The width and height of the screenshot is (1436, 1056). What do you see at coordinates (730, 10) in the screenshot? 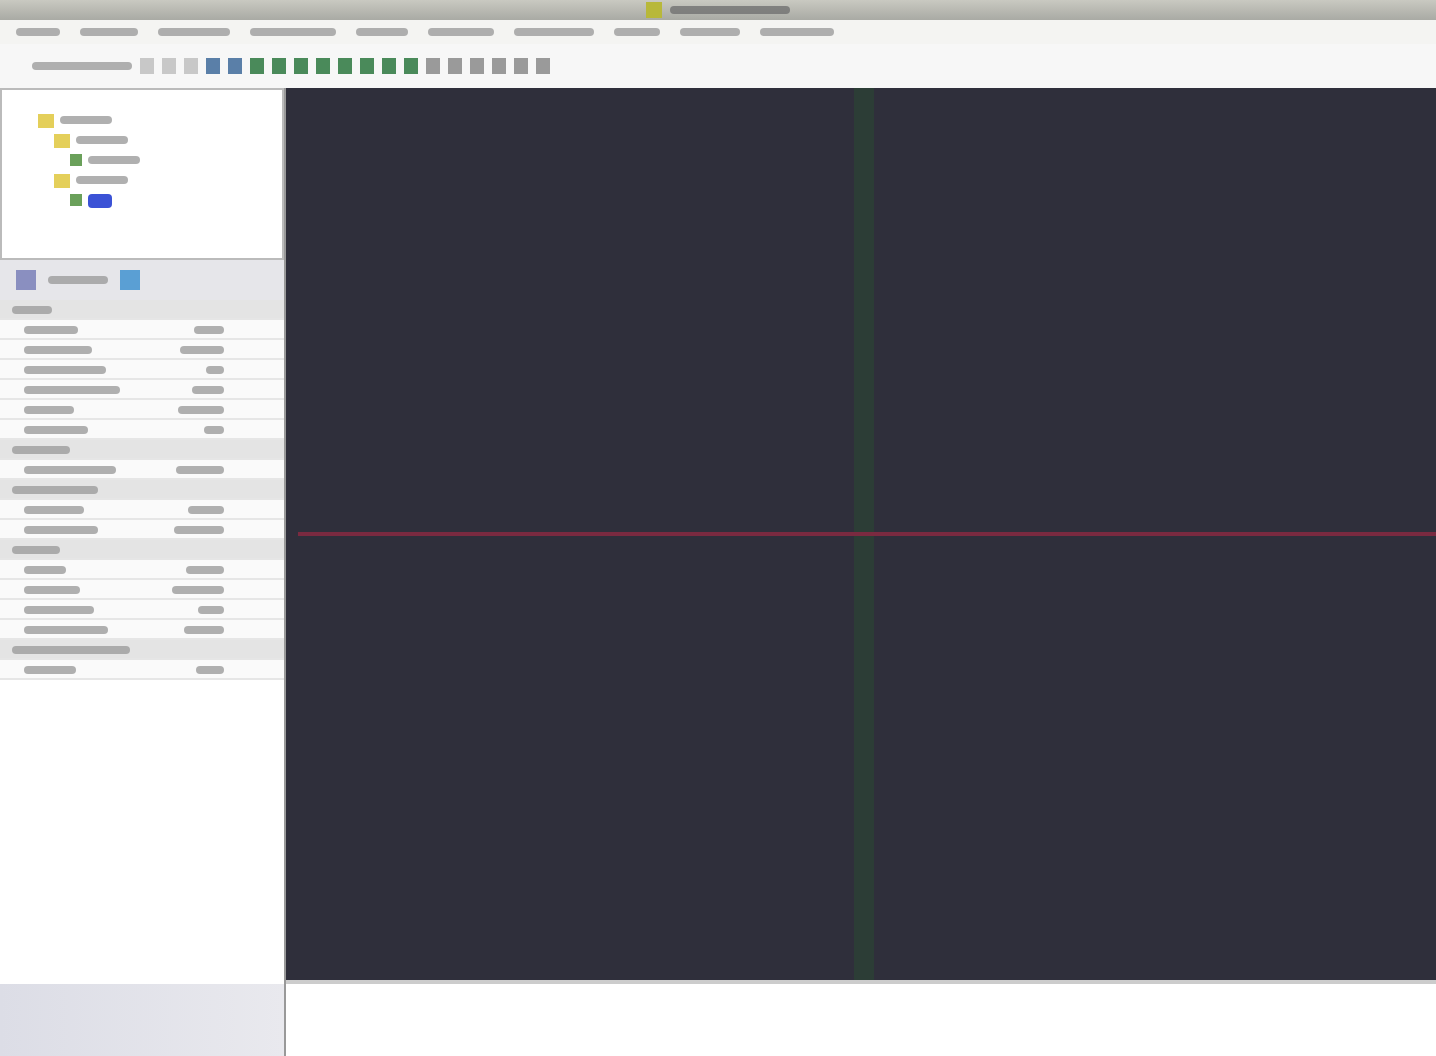
I see `illegible-title` at bounding box center [730, 10].